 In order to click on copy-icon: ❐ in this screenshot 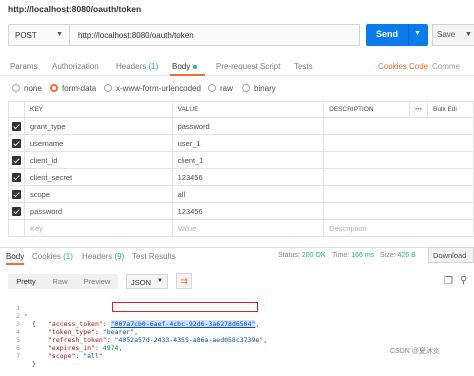, I will do `click(448, 281)`.